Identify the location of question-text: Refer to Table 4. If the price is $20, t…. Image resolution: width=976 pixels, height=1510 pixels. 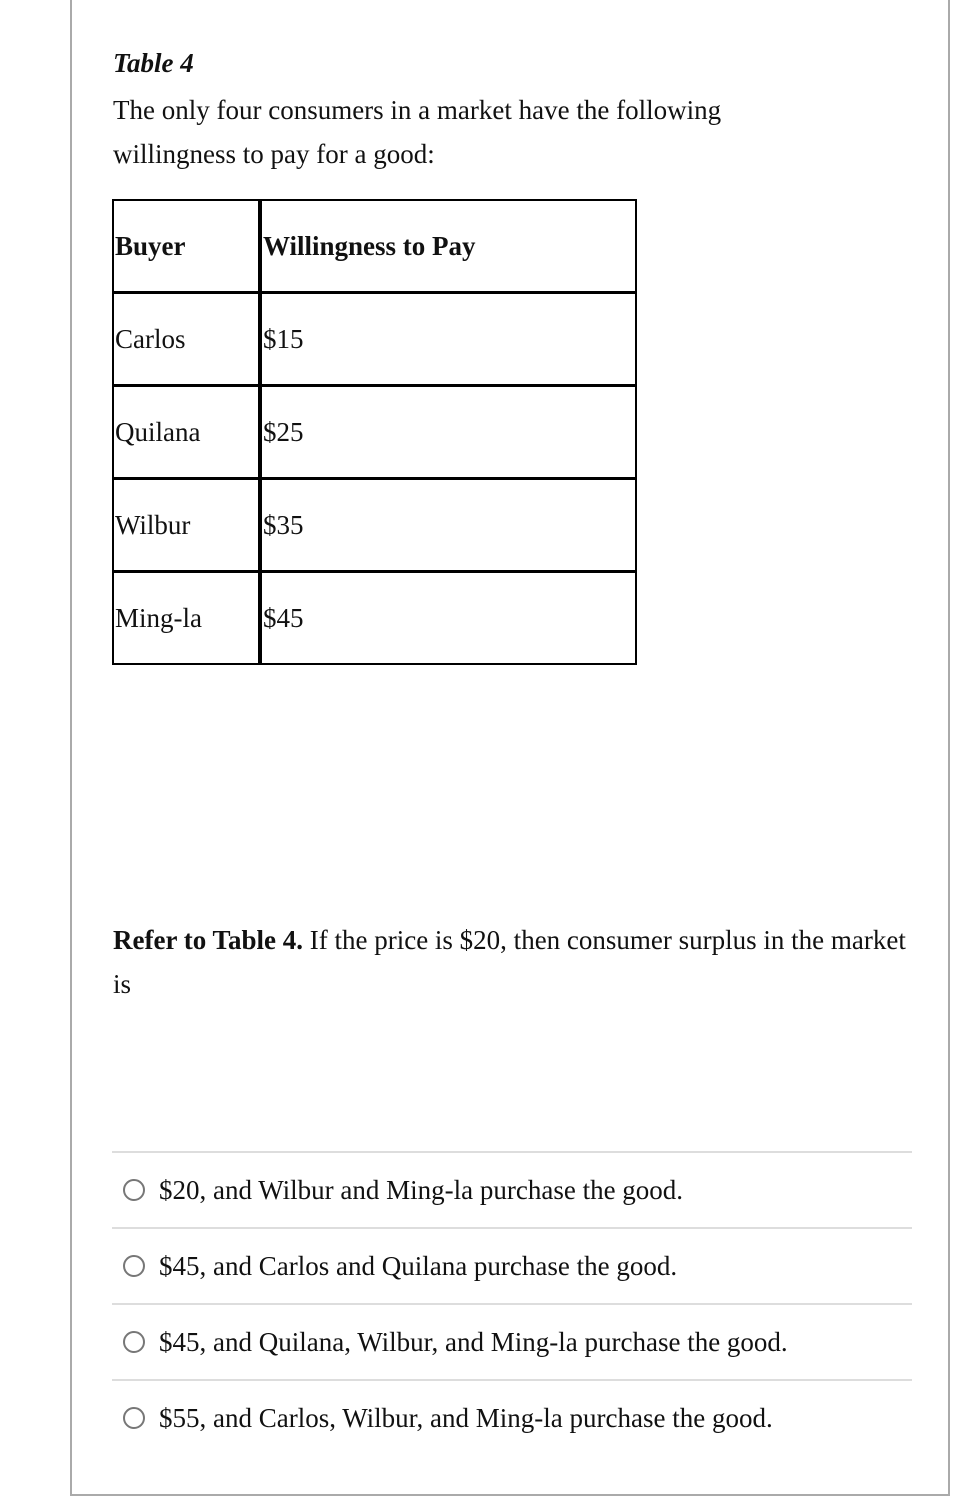
(513, 962).